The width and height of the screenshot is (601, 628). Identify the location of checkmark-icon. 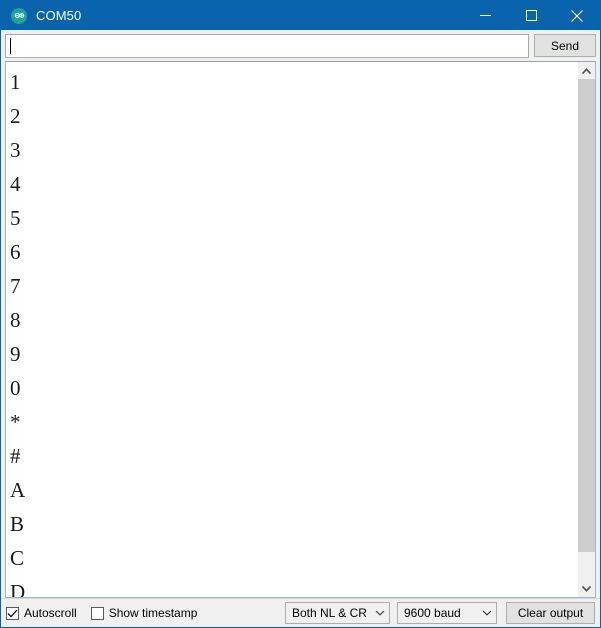
(12, 613).